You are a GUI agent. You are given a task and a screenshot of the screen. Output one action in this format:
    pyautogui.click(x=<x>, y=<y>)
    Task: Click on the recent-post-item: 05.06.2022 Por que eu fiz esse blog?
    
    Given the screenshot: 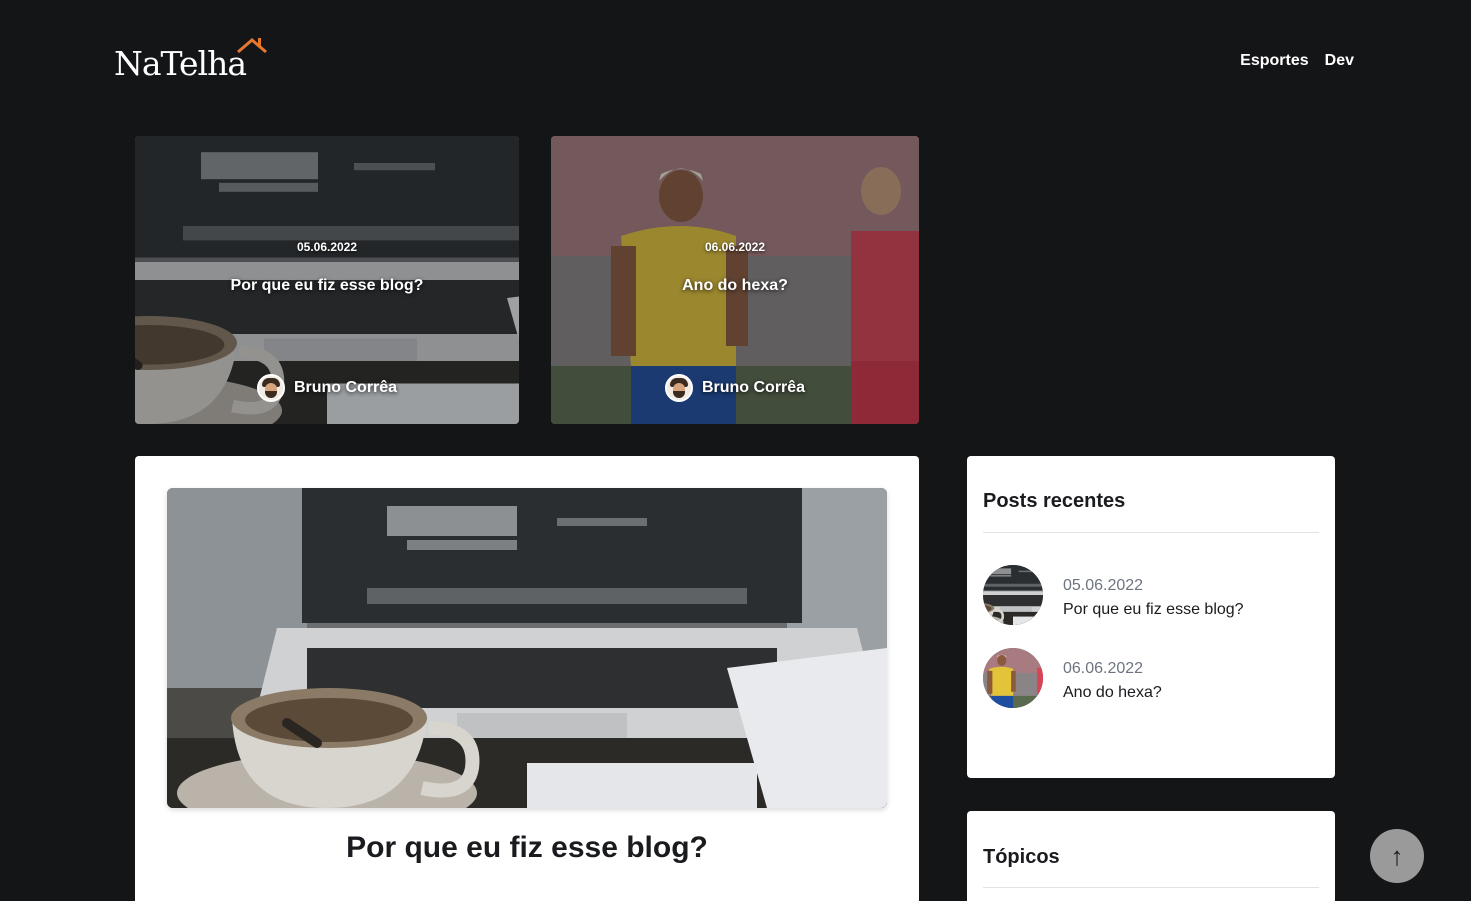 What is the action you would take?
    pyautogui.click(x=1151, y=595)
    